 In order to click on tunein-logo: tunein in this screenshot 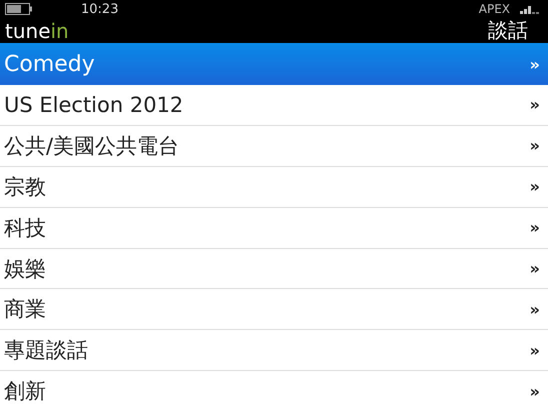, I will do `click(37, 30)`.